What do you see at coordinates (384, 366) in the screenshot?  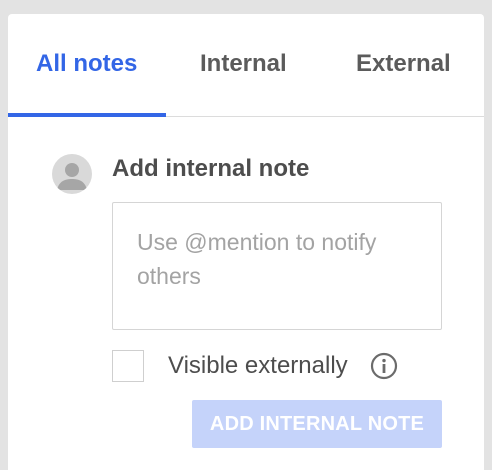 I see `info-icon` at bounding box center [384, 366].